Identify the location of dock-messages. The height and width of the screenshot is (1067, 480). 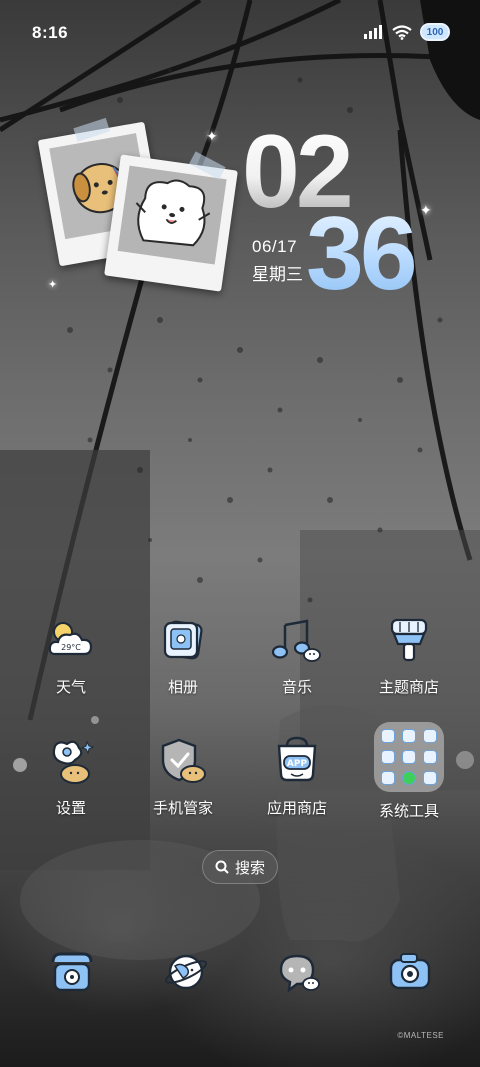
(298, 972).